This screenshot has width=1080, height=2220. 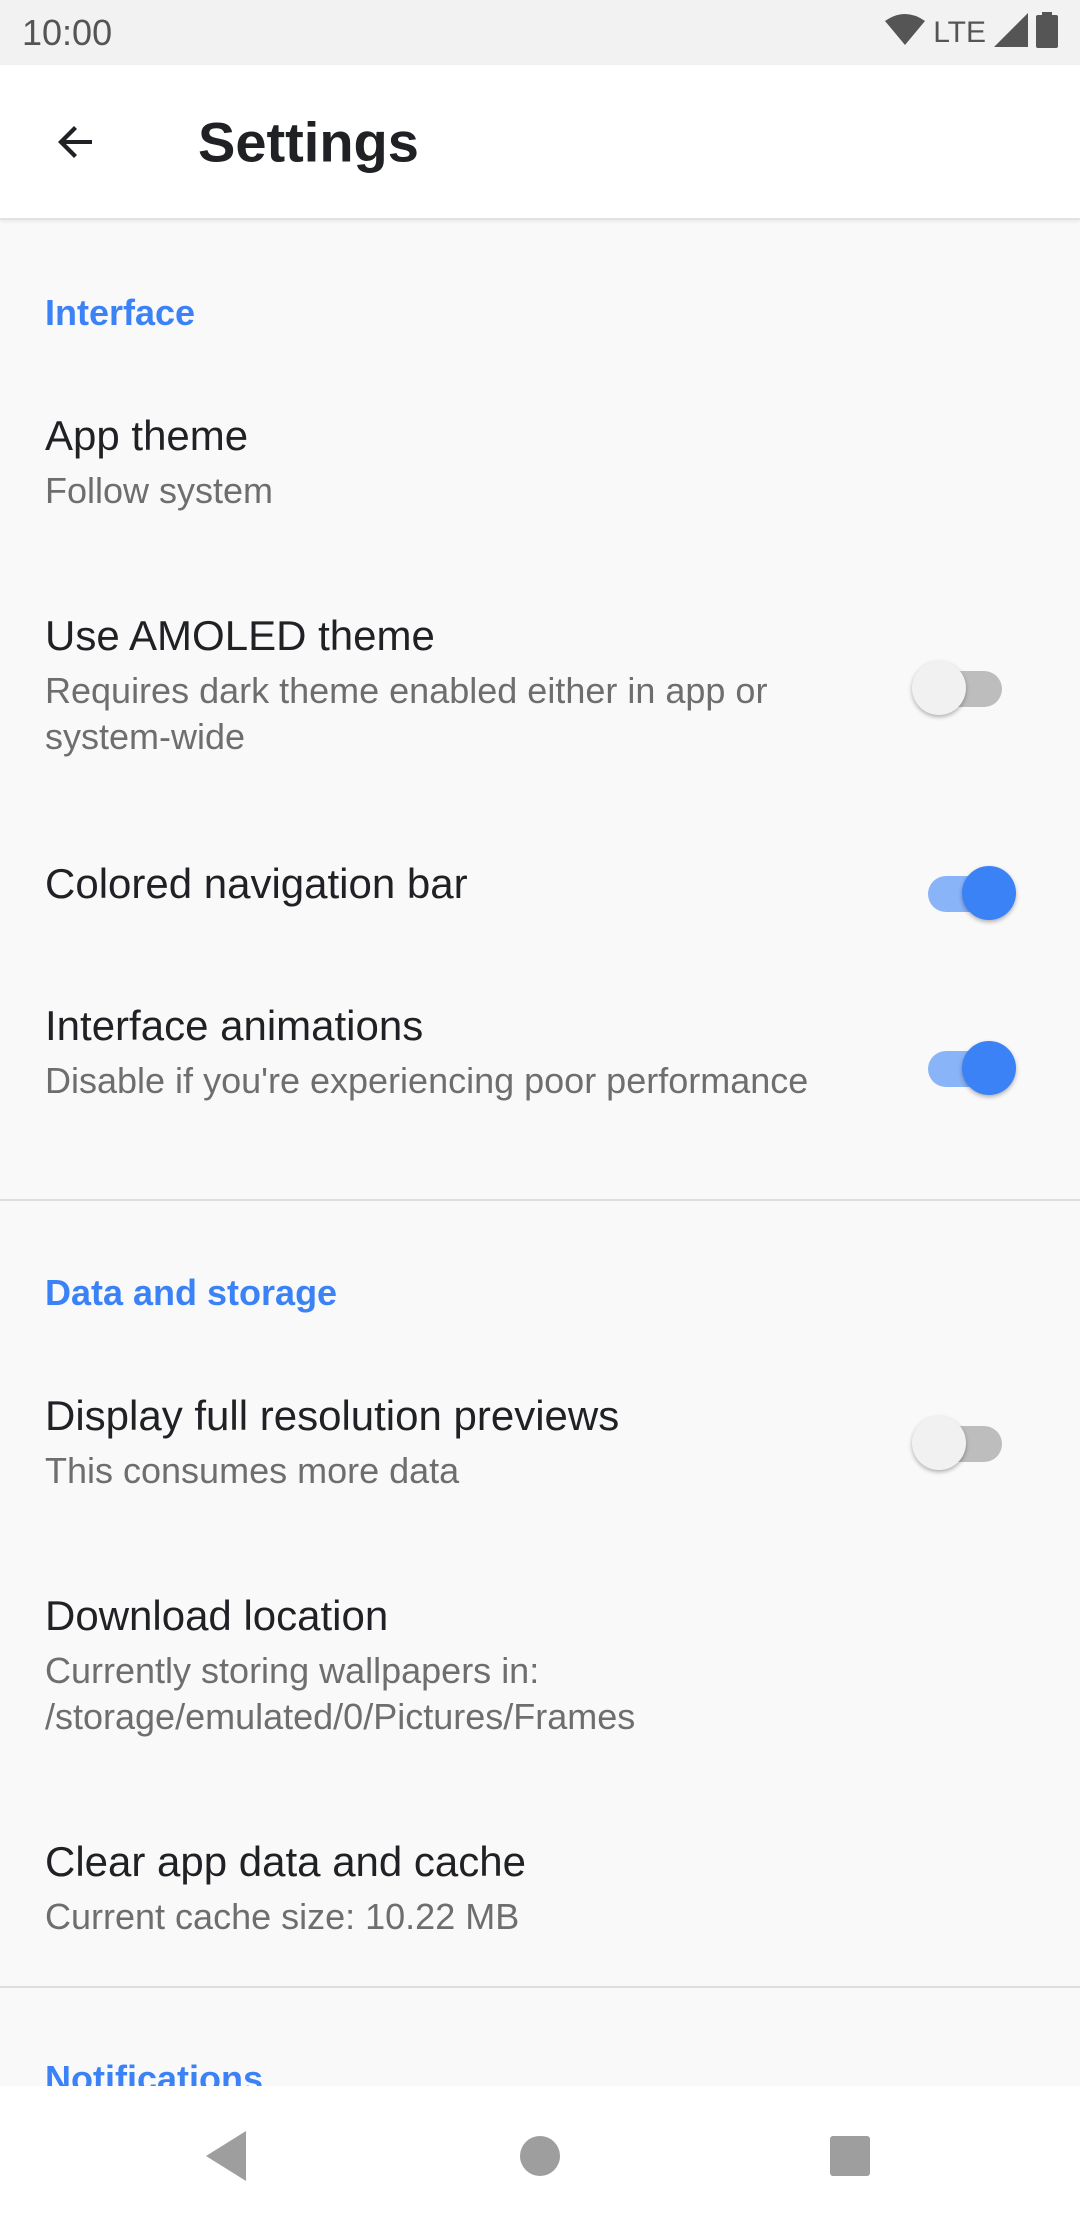 What do you see at coordinates (191, 1292) in the screenshot?
I see `section-header-data-storage: Data and storage` at bounding box center [191, 1292].